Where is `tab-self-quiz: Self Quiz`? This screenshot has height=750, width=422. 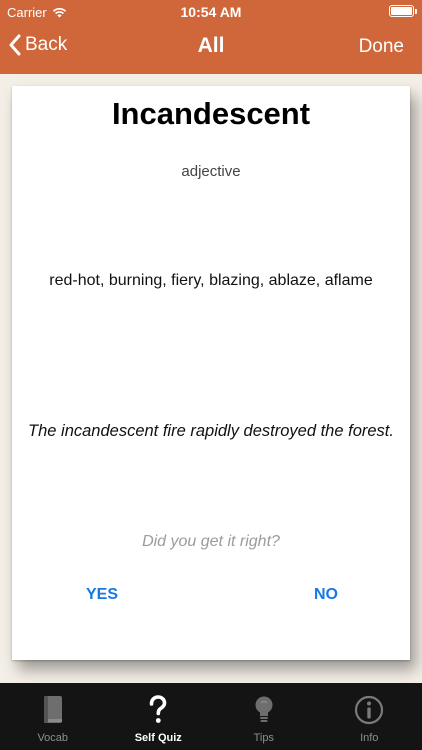
tab-self-quiz: Self Quiz is located at coordinates (159, 716).